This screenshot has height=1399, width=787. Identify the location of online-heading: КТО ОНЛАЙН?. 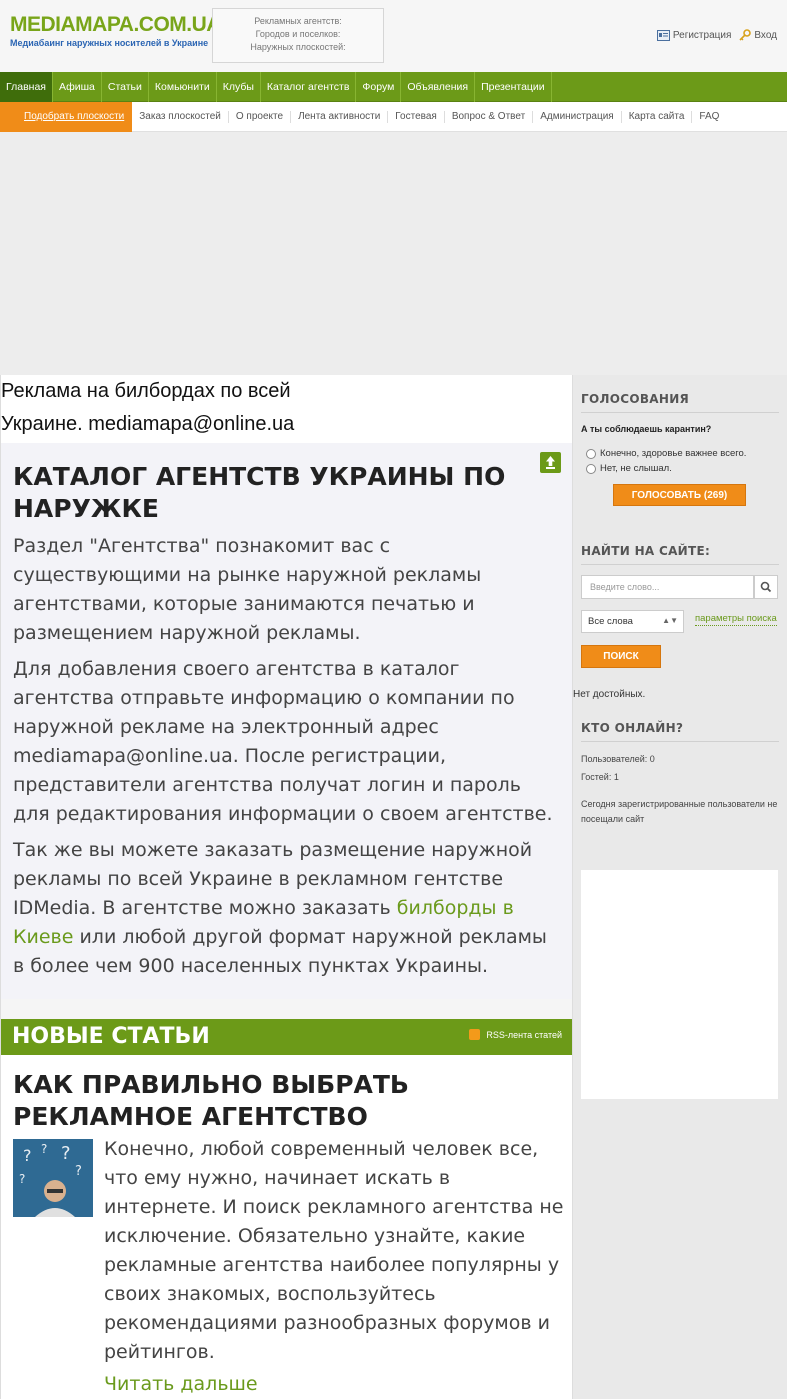
(680, 731).